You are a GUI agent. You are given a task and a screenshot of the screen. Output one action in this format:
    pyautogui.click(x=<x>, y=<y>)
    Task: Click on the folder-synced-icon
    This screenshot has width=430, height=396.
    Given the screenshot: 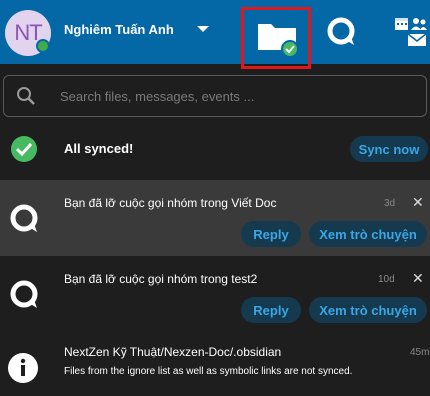 What is the action you would take?
    pyautogui.click(x=278, y=41)
    